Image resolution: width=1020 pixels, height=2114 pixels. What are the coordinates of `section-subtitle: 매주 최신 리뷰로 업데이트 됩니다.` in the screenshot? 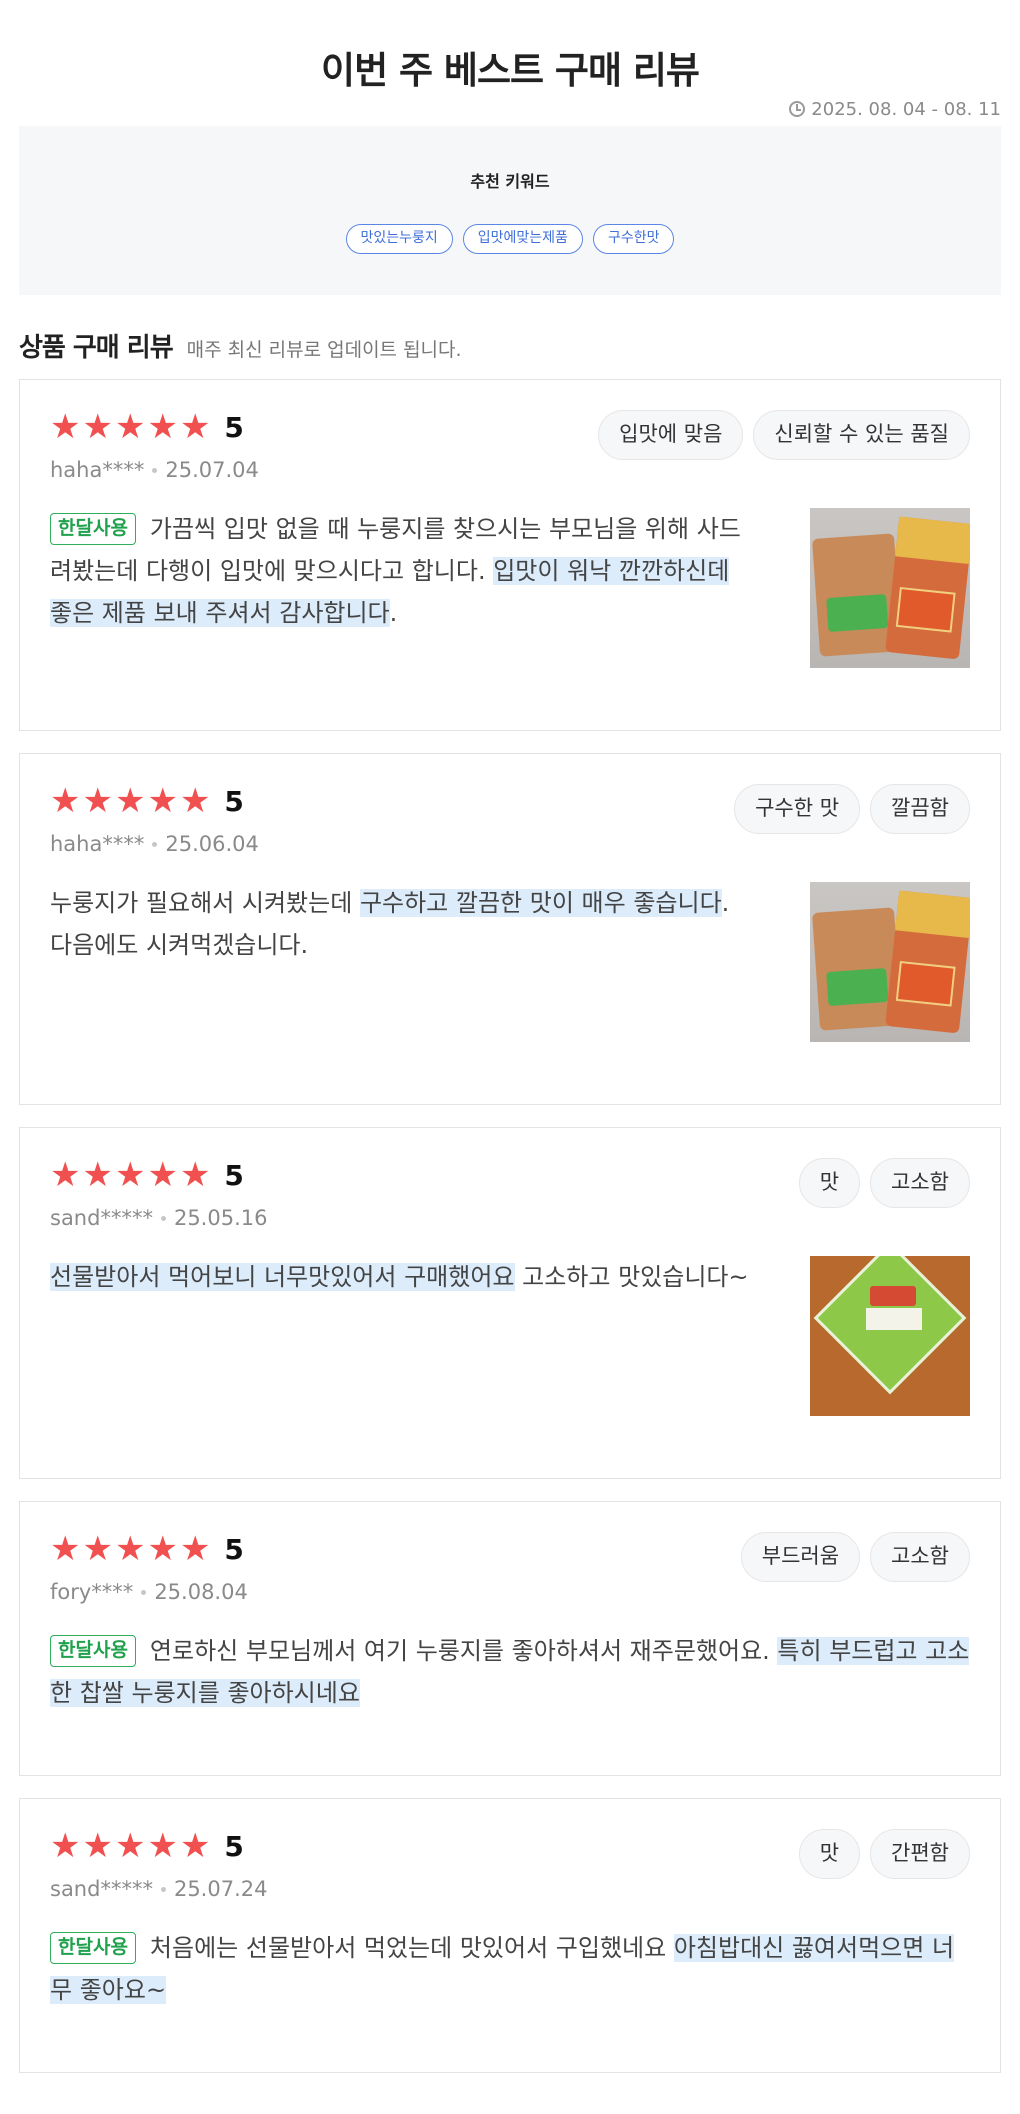 It's located at (324, 350).